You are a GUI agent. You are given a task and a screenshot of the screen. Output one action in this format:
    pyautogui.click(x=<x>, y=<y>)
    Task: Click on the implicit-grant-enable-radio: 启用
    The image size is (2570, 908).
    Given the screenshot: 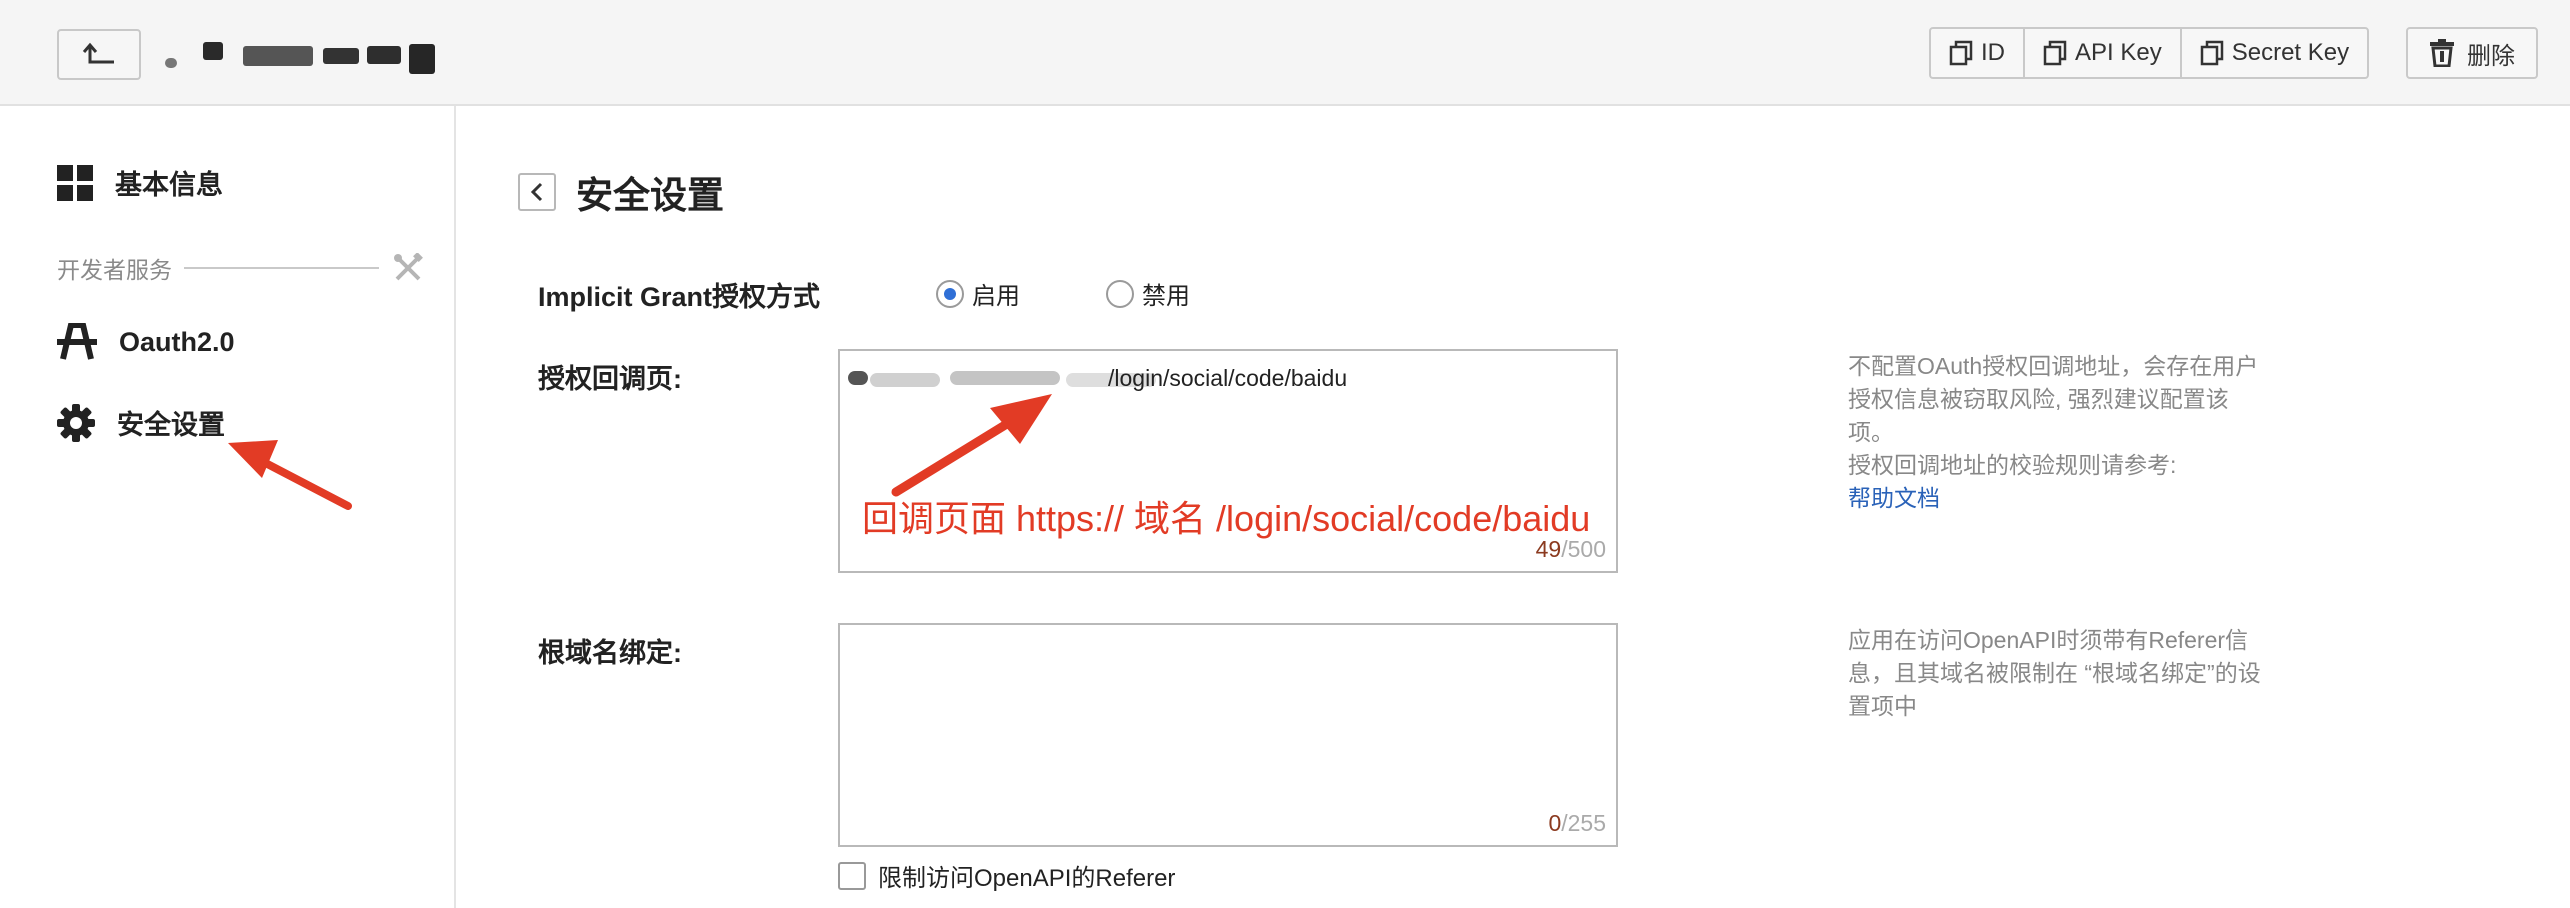 What is the action you would take?
    pyautogui.click(x=978, y=293)
    